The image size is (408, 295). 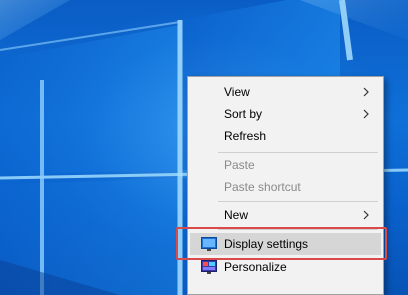 What do you see at coordinates (239, 165) in the screenshot?
I see `menu-item-paste-label: Paste` at bounding box center [239, 165].